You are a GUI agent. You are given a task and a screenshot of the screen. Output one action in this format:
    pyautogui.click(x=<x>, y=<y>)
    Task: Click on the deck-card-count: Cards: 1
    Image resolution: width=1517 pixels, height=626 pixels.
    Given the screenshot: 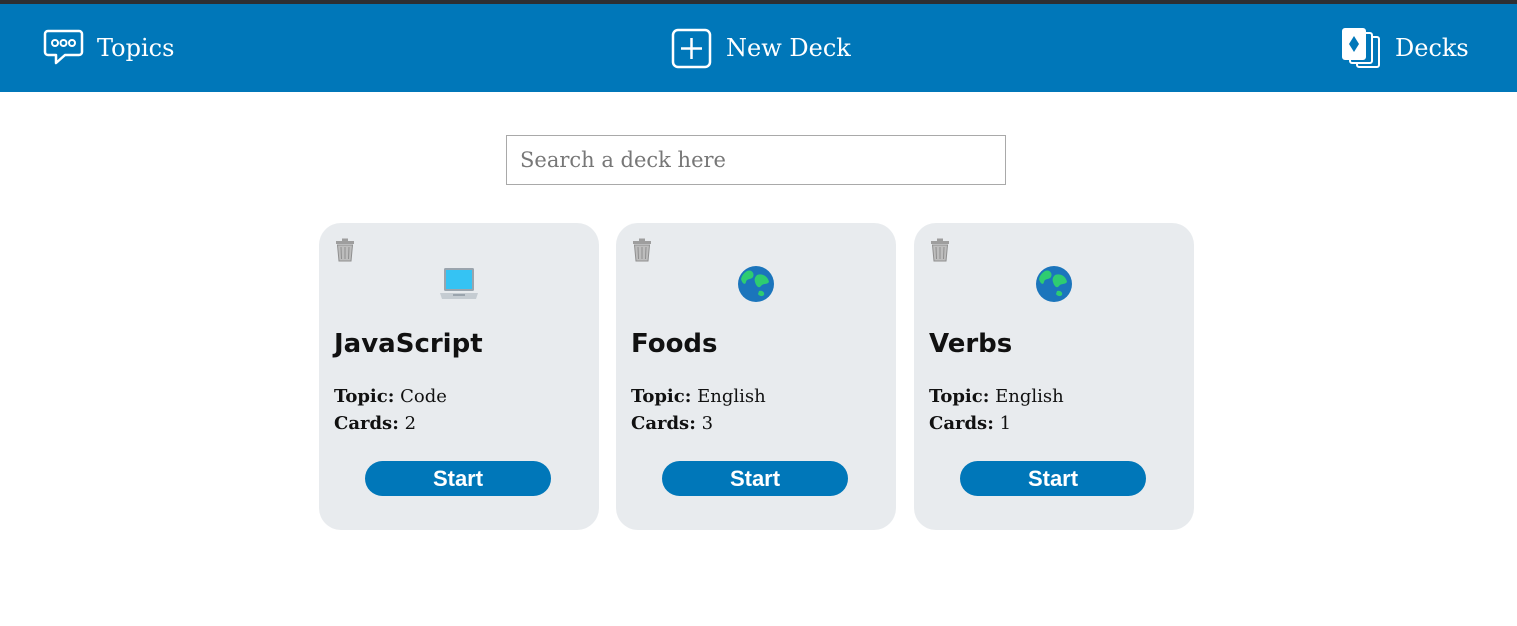 What is the action you would take?
    pyautogui.click(x=970, y=423)
    